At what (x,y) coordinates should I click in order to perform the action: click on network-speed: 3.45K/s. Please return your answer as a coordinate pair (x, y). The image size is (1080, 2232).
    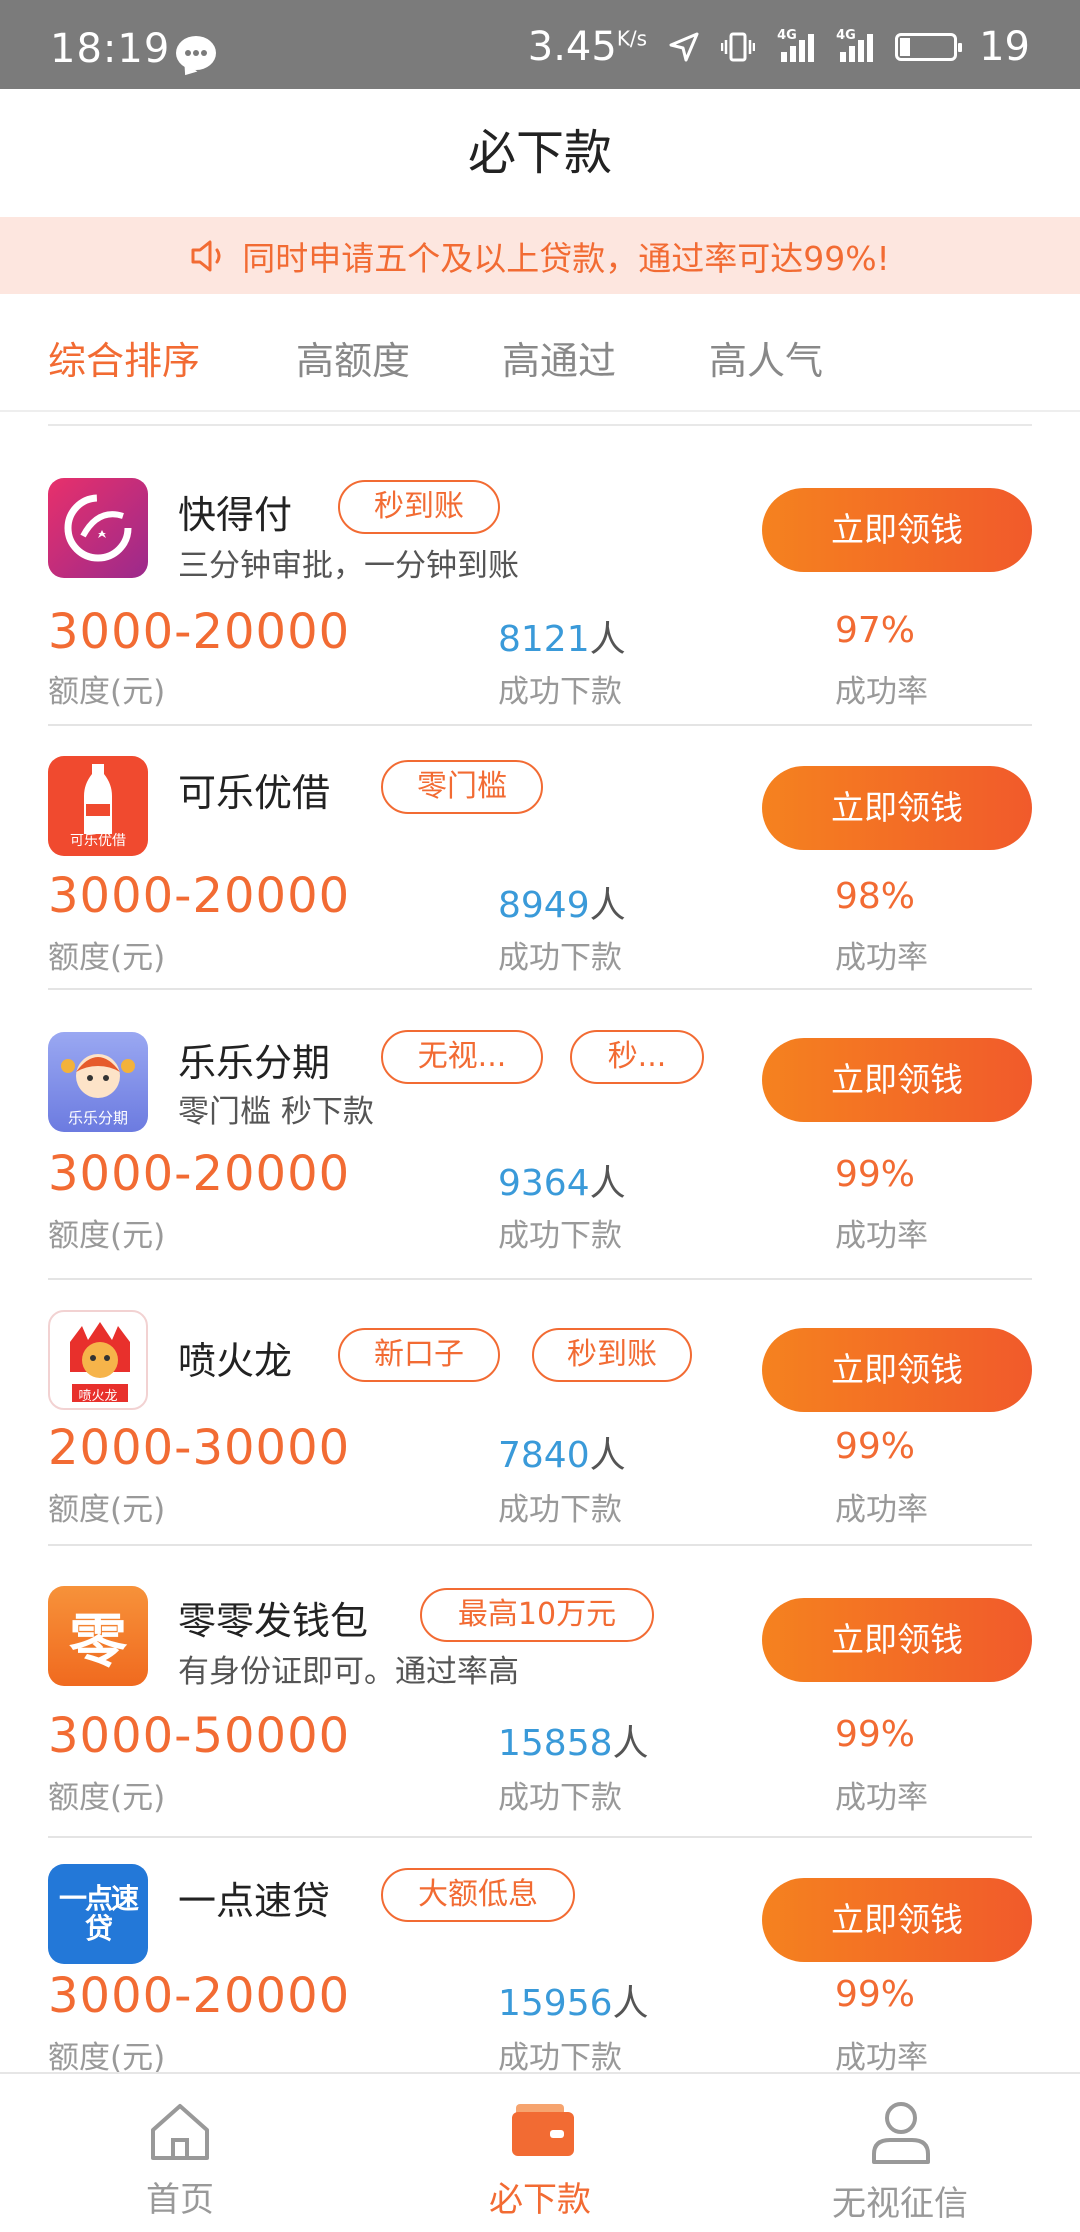
    Looking at the image, I should click on (587, 47).